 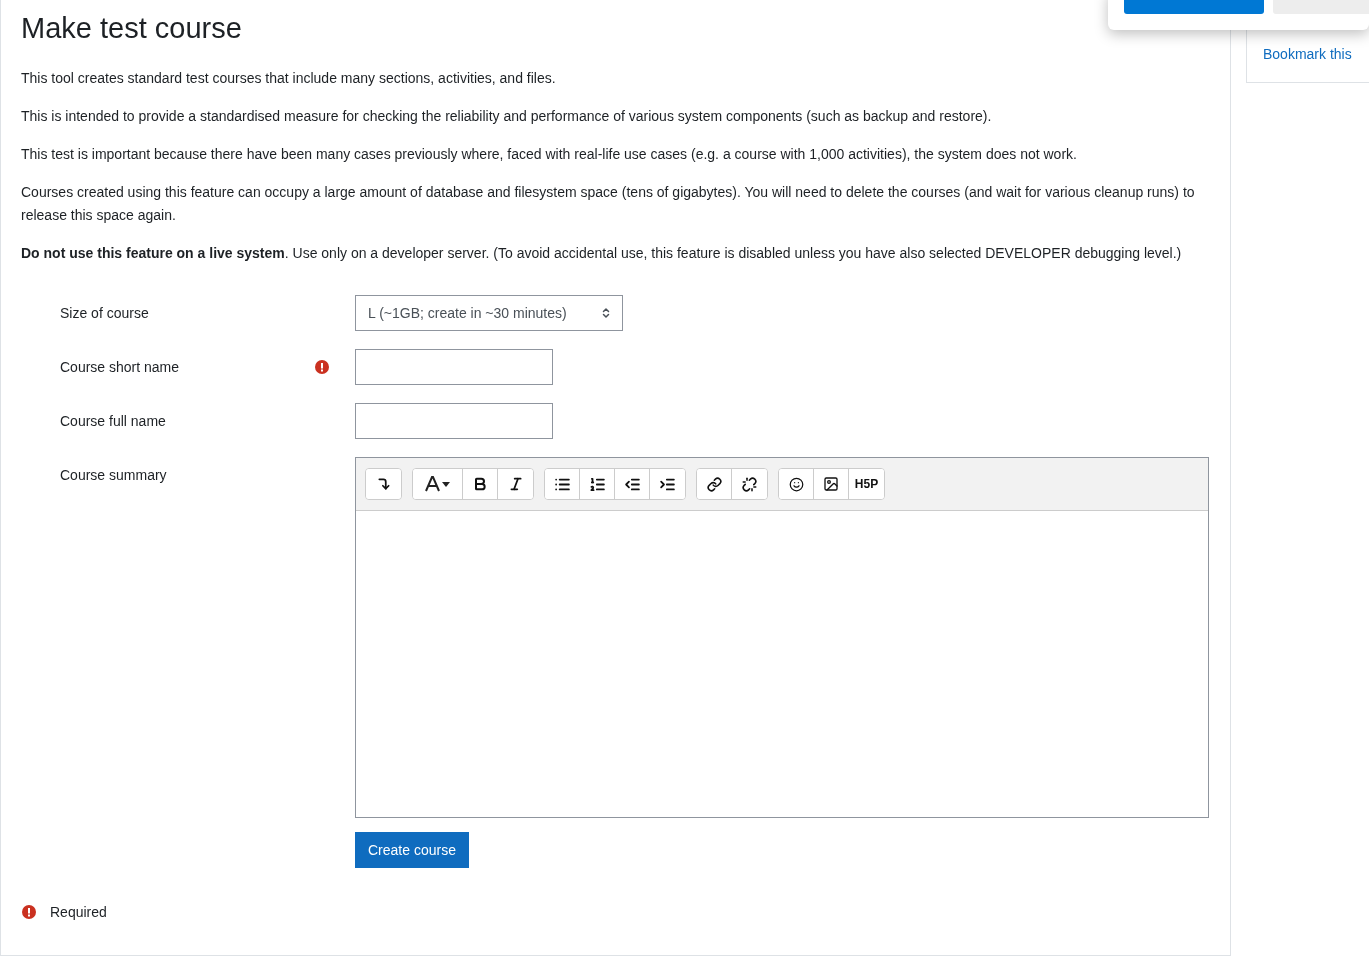 What do you see at coordinates (113, 421) in the screenshot?
I see `field-label: Course full name` at bounding box center [113, 421].